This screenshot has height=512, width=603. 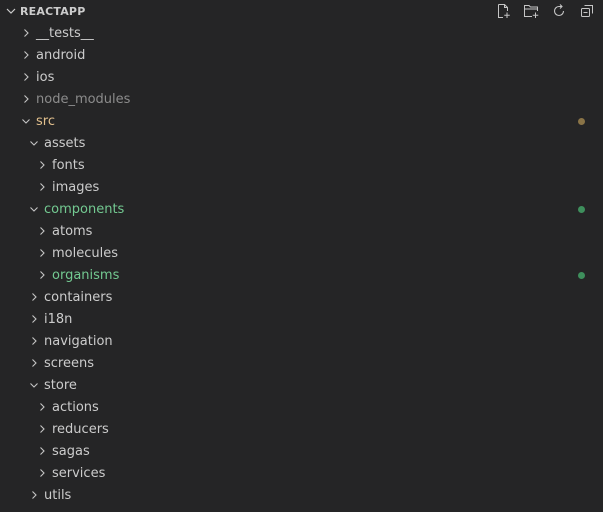 What do you see at coordinates (83, 99) in the screenshot?
I see `tree-item-label: node_modules` at bounding box center [83, 99].